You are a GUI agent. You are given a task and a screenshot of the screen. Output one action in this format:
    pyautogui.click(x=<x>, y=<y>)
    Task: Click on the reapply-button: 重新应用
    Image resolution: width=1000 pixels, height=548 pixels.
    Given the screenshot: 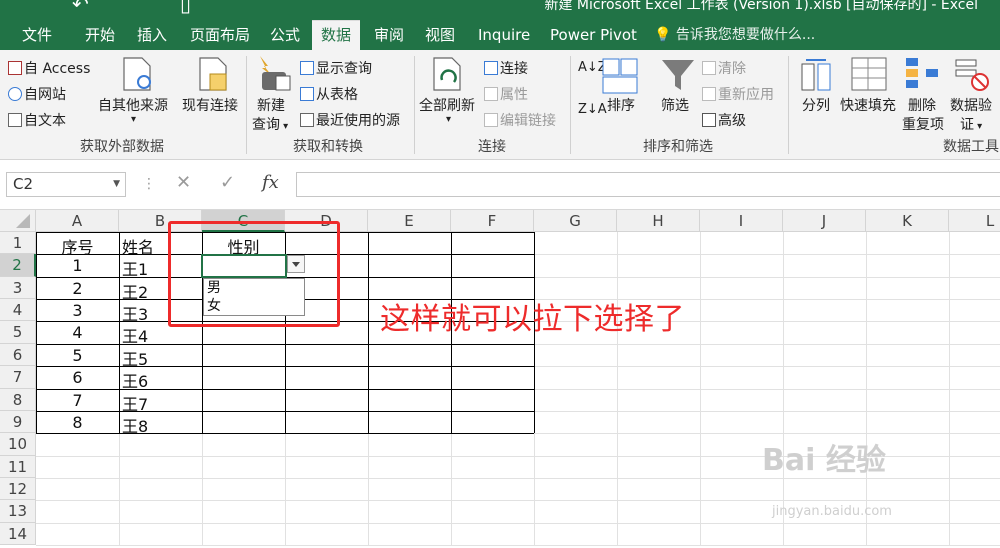 What is the action you would take?
    pyautogui.click(x=738, y=94)
    